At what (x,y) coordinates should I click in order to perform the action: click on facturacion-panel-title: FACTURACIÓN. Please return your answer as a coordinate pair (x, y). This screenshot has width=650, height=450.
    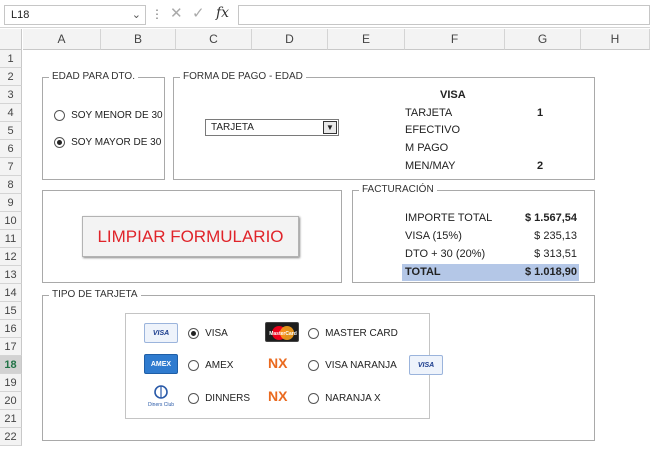
    Looking at the image, I should click on (398, 189).